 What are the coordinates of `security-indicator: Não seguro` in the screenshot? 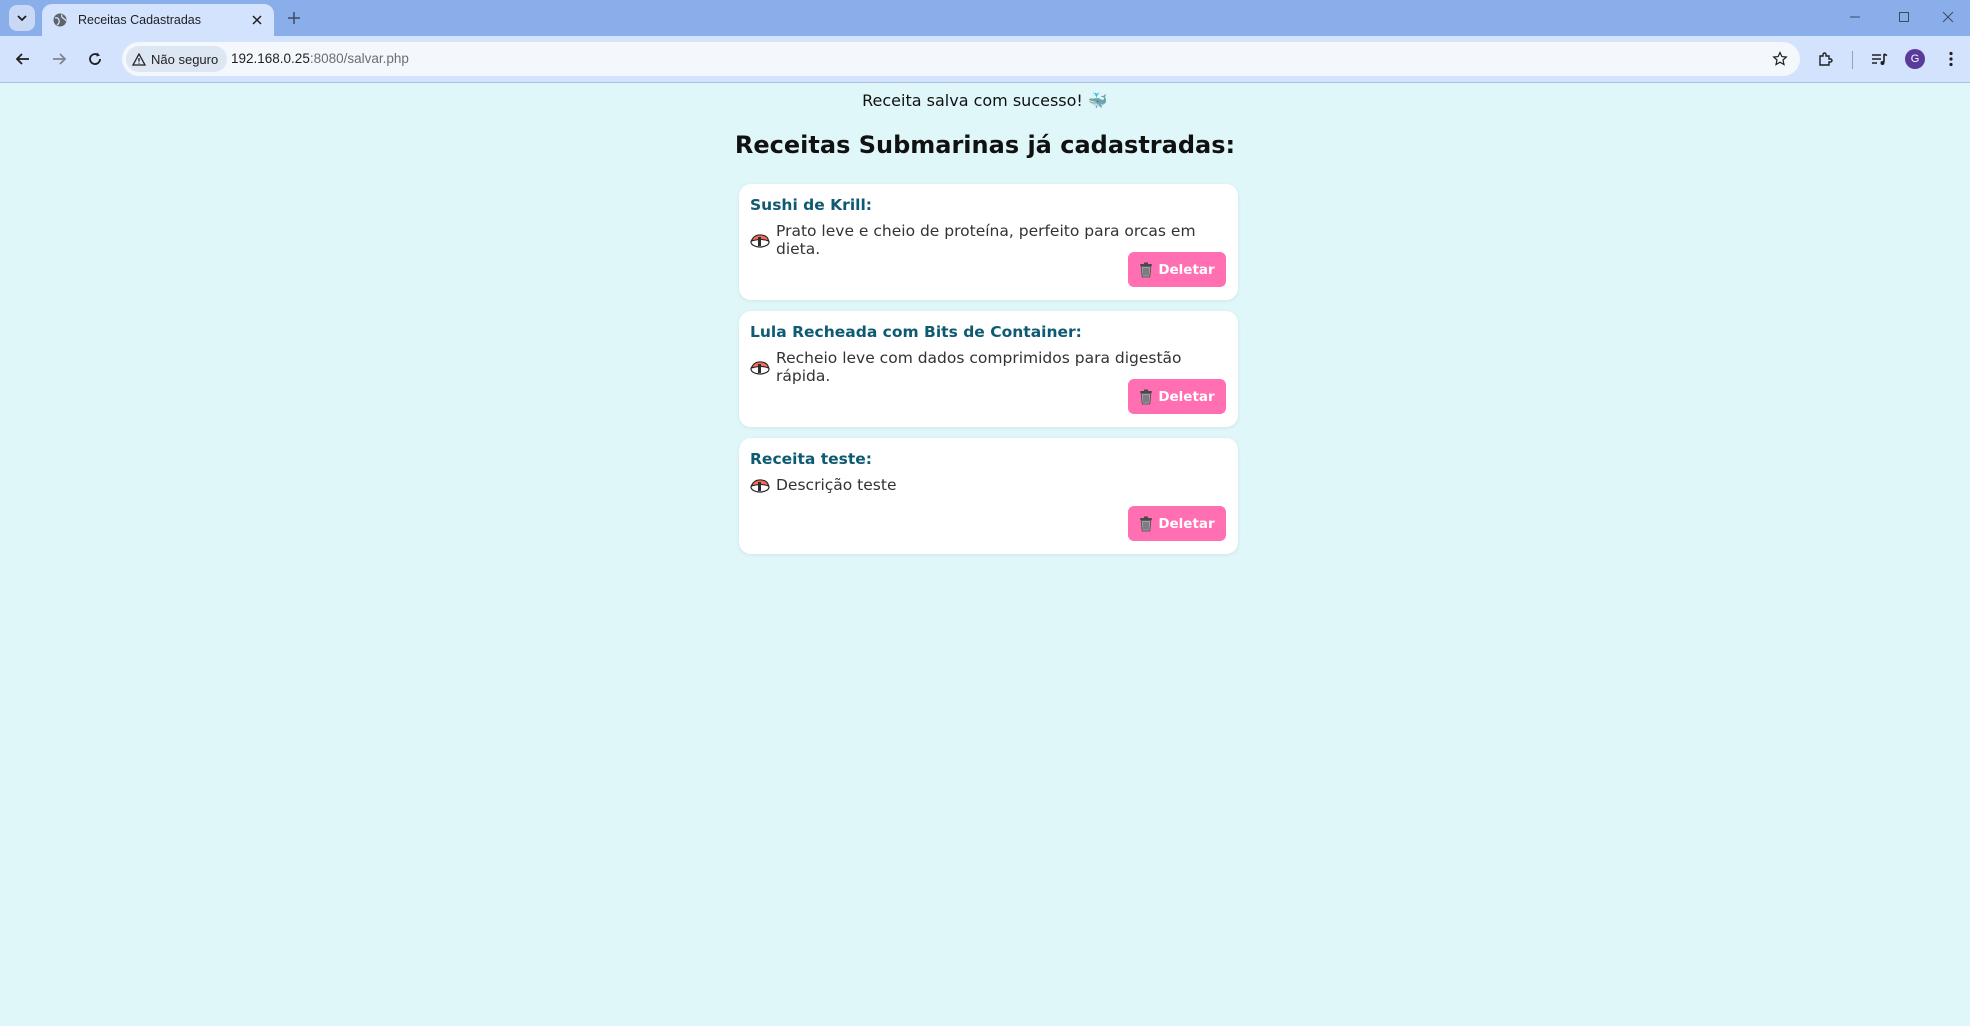 It's located at (177, 59).